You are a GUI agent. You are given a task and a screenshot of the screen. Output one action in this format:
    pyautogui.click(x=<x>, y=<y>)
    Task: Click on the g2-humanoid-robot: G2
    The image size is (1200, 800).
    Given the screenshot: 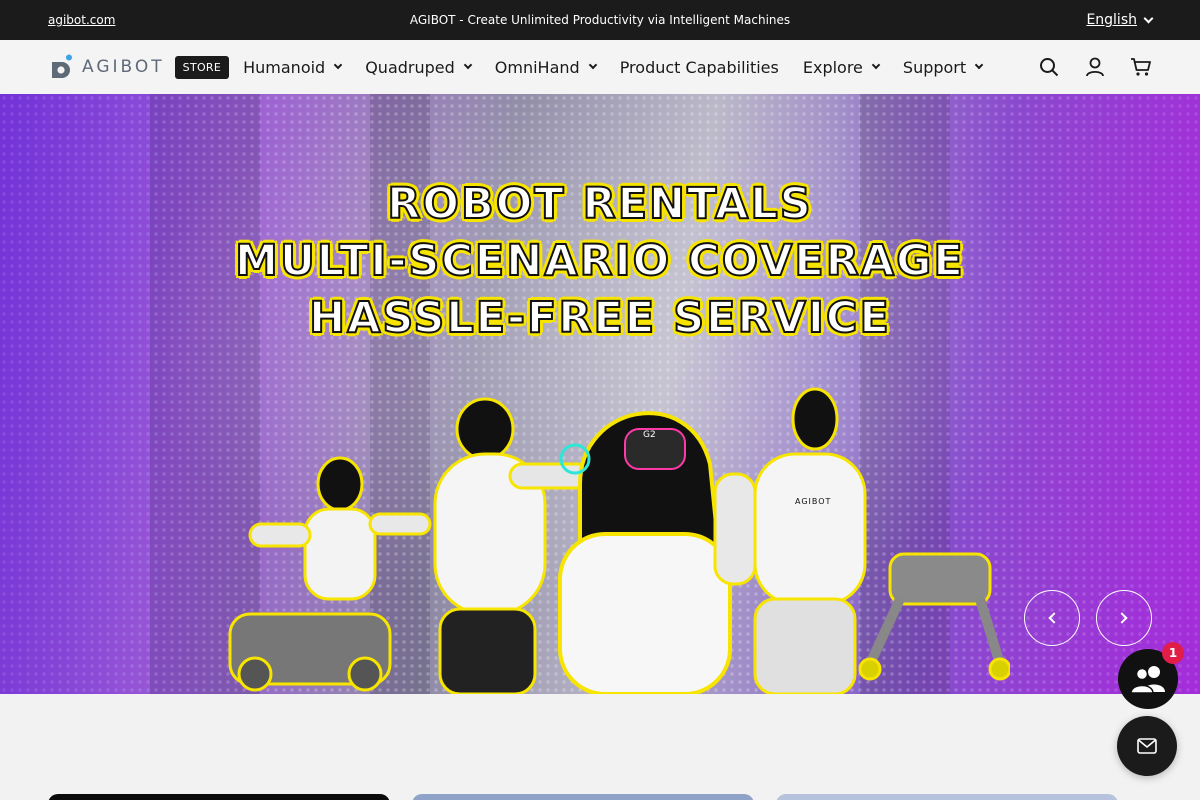 What is the action you would take?
    pyautogui.click(x=645, y=552)
    